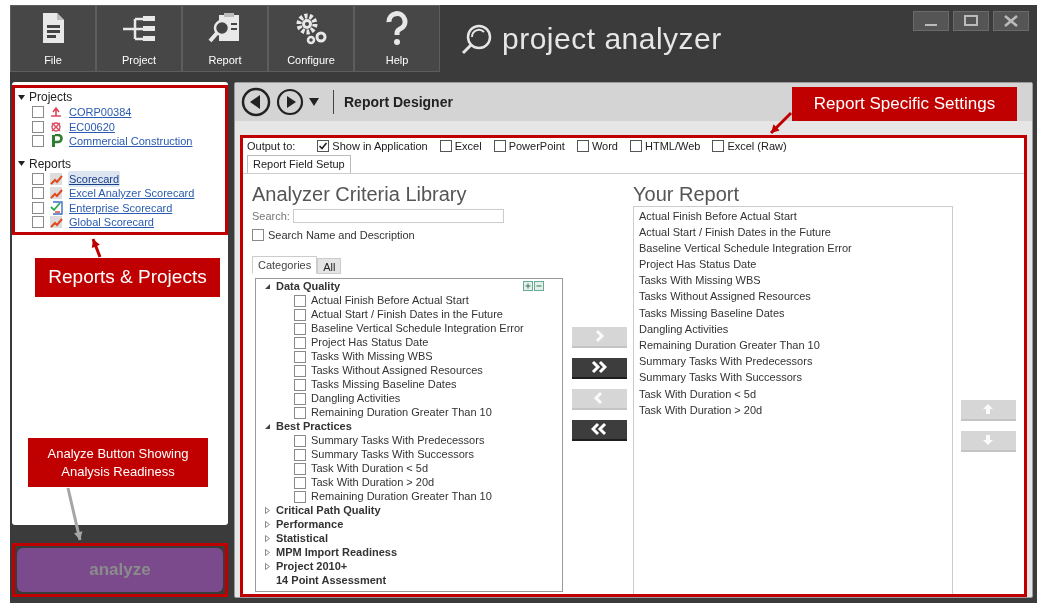 This screenshot has height=610, width=1044. Describe the element at coordinates (398, 215) in the screenshot. I see `search-field` at that location.